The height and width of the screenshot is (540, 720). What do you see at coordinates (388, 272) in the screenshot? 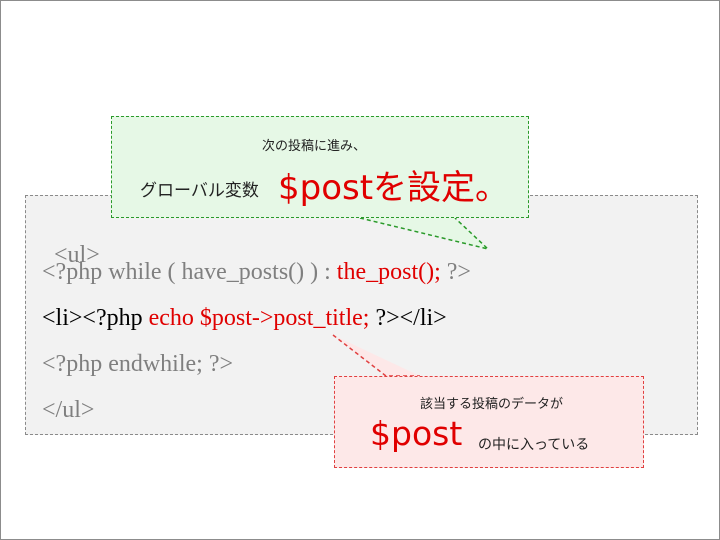
I see `code-highlight-the-post: the_post();` at bounding box center [388, 272].